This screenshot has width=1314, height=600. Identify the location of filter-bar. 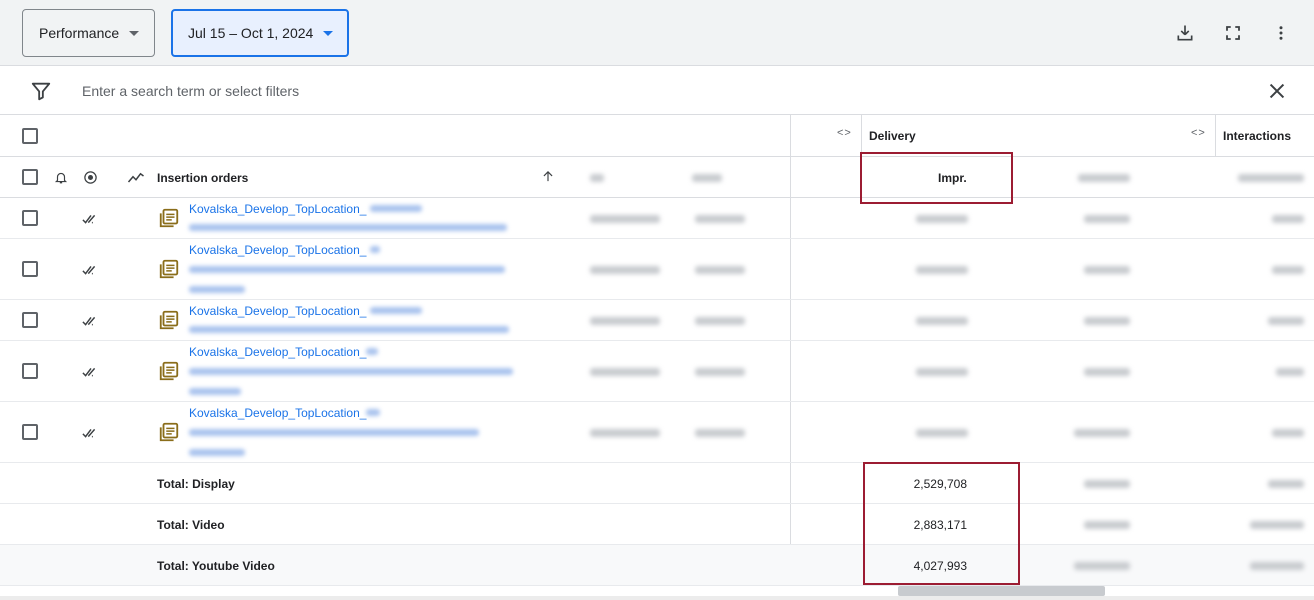
(657, 90).